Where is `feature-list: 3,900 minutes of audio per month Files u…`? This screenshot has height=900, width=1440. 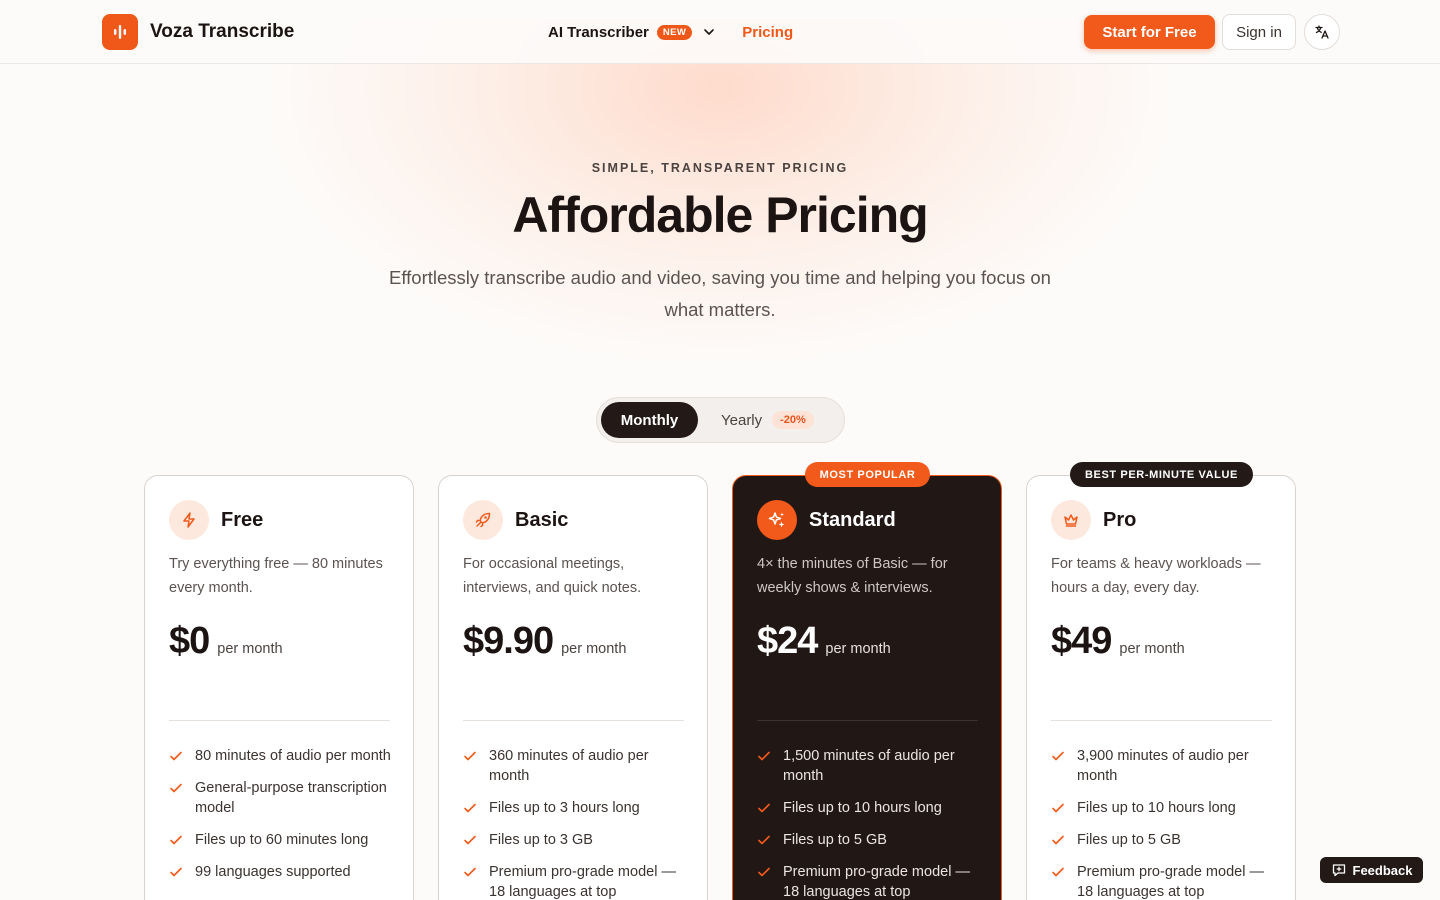 feature-list: 3,900 minutes of audio per month Files u… is located at coordinates (1163, 823).